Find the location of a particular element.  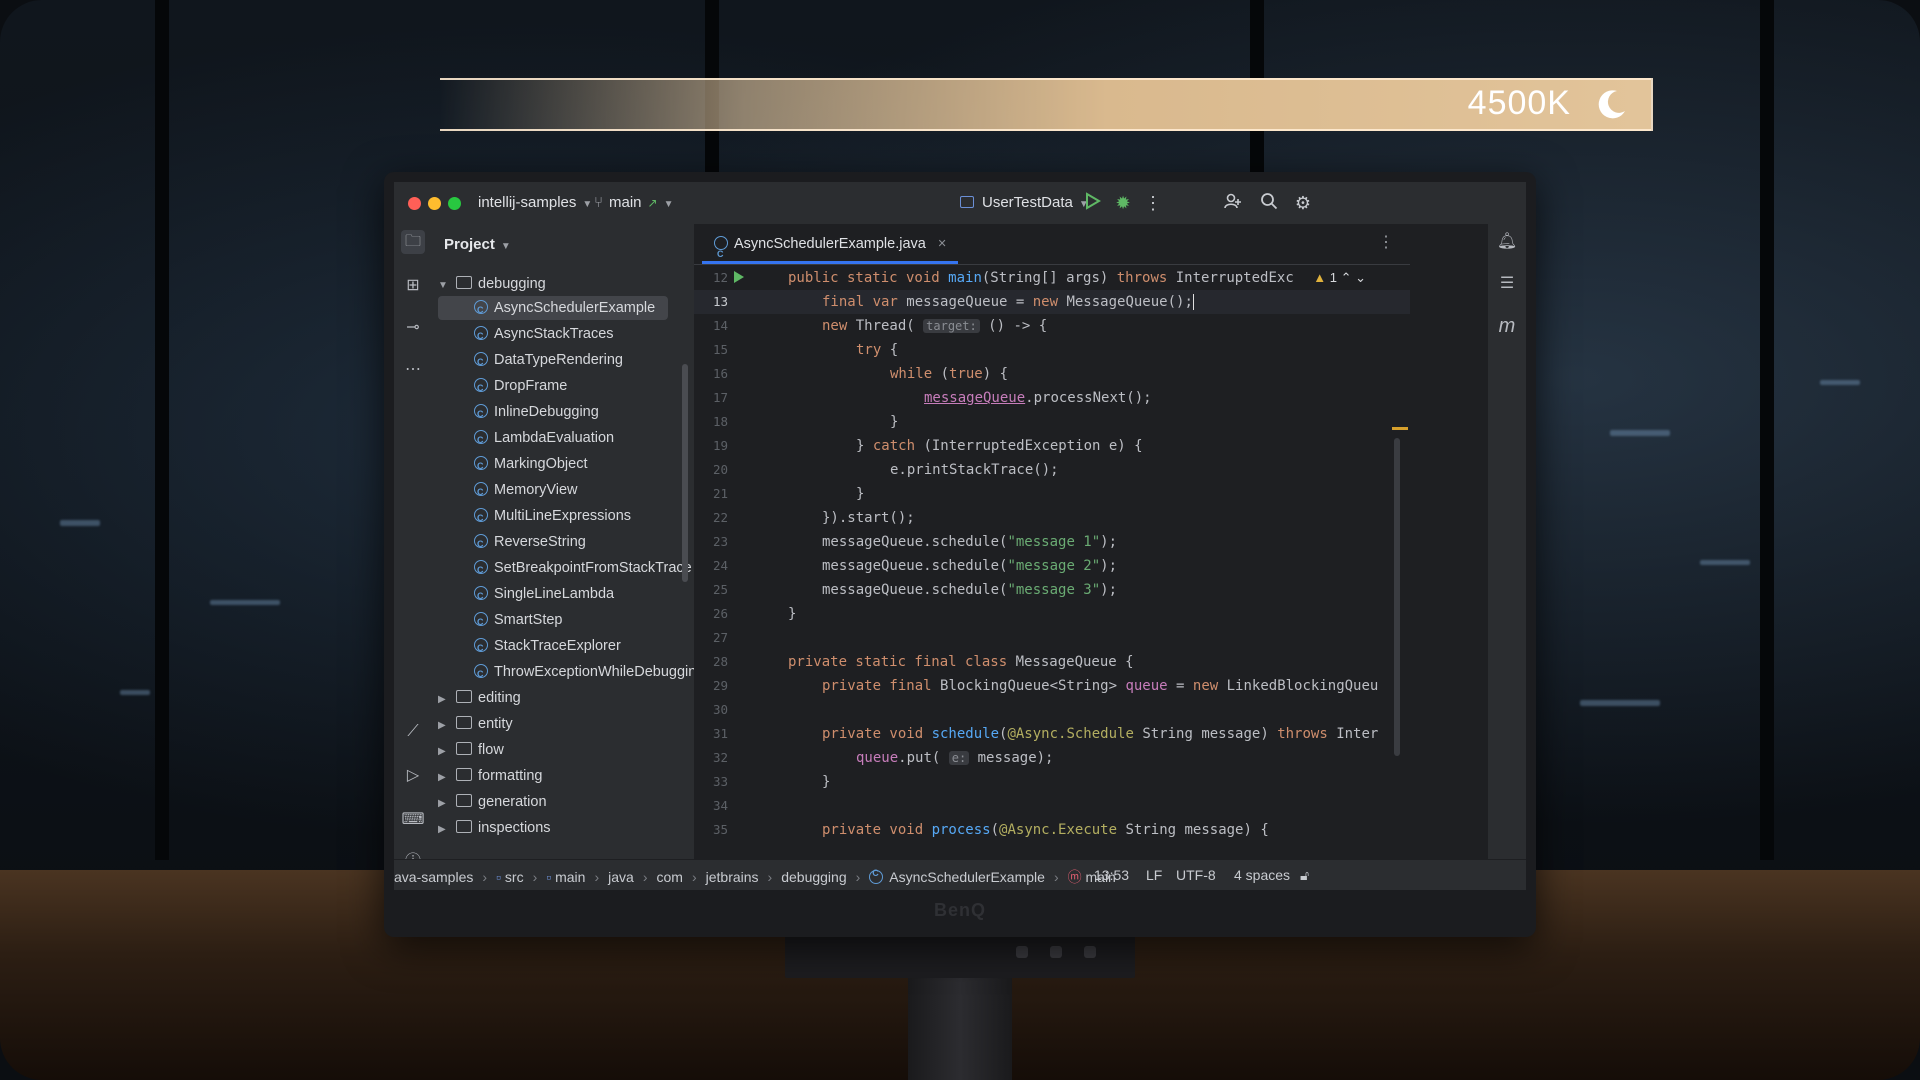

run-icon is located at coordinates (1093, 201).